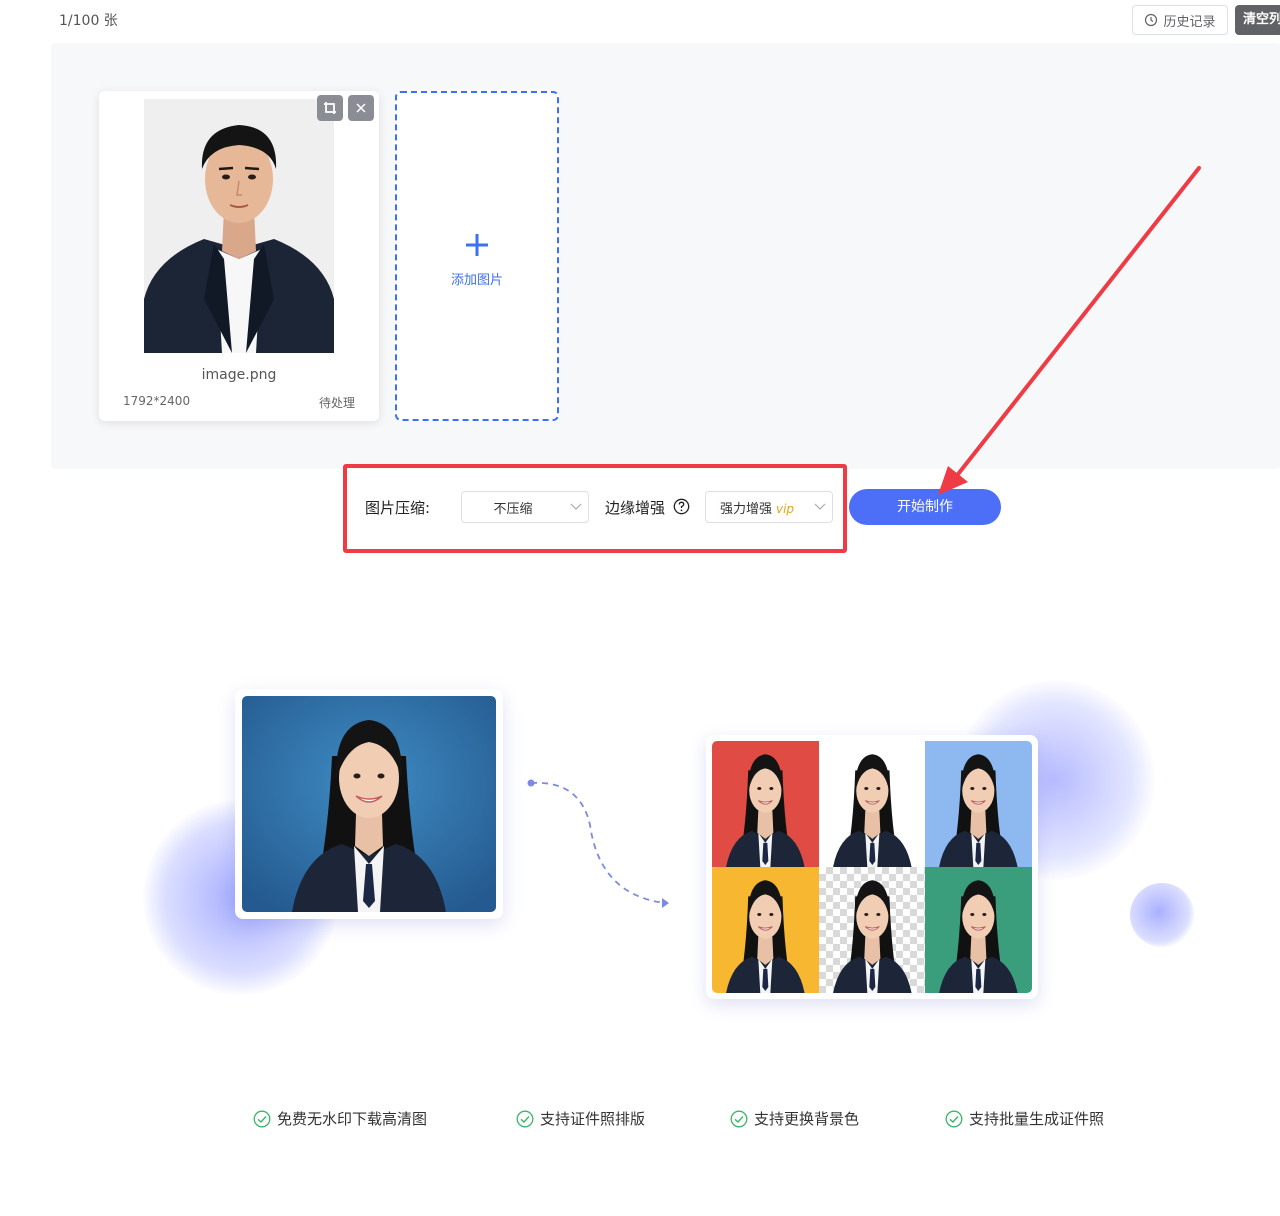 The image size is (1280, 1216). I want to click on connector-path, so click(598, 843).